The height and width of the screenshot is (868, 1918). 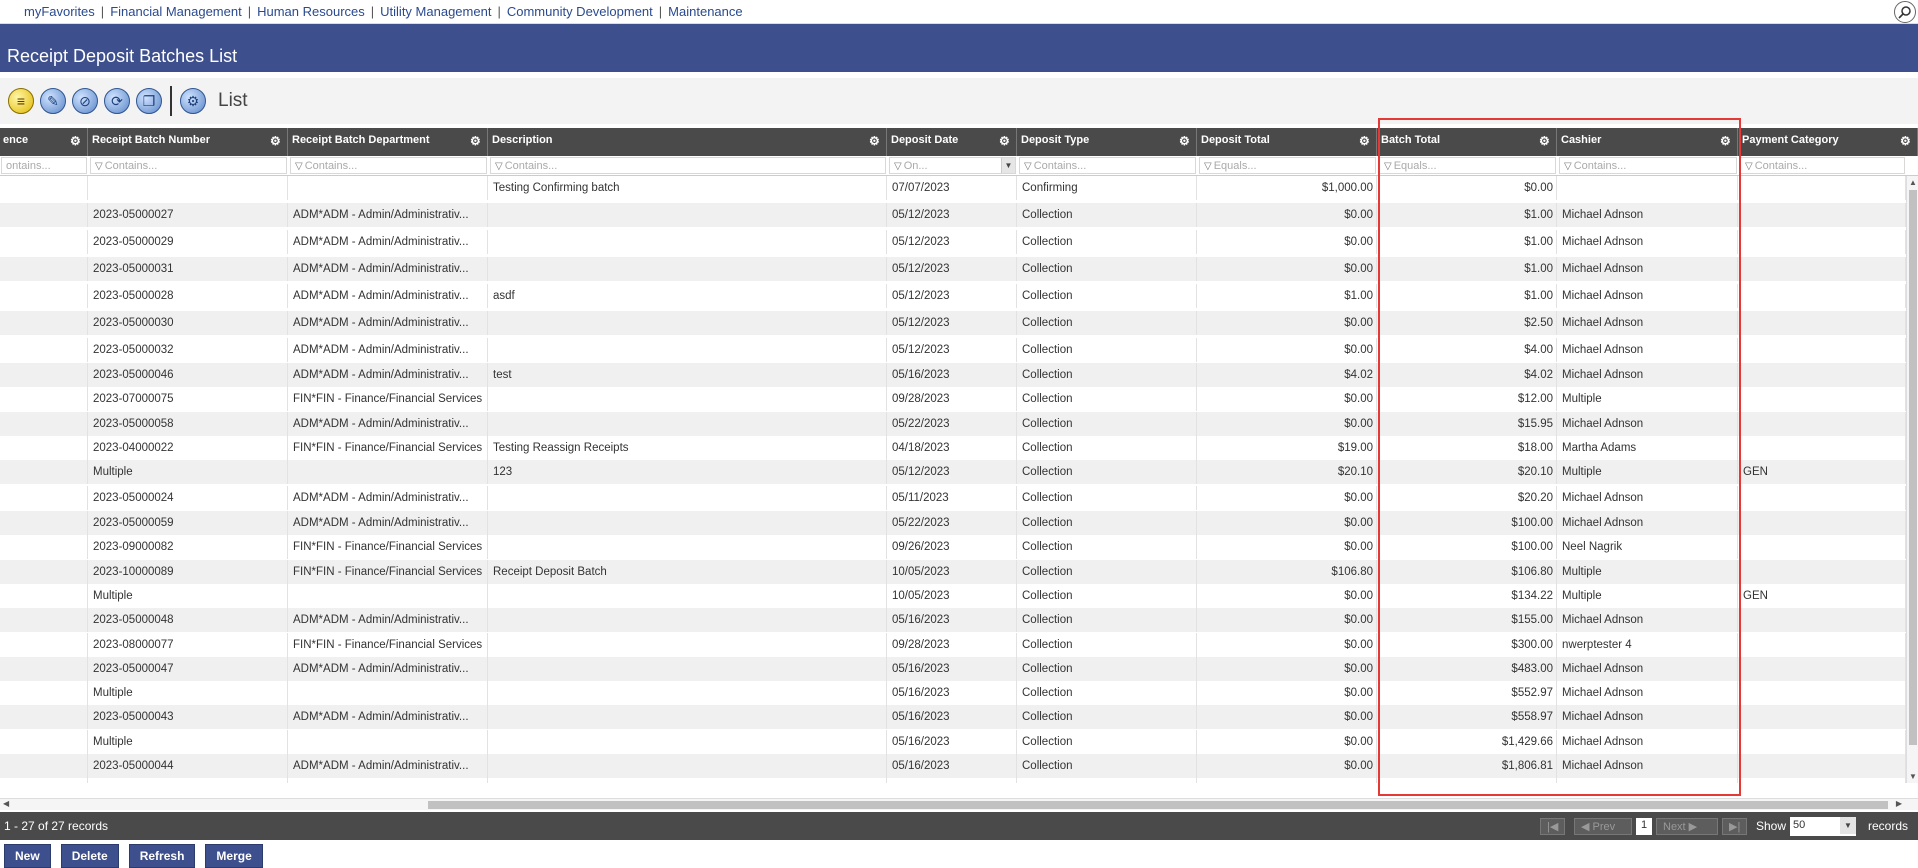 What do you see at coordinates (705, 11) in the screenshot?
I see `nav-maintenance: Maintenance` at bounding box center [705, 11].